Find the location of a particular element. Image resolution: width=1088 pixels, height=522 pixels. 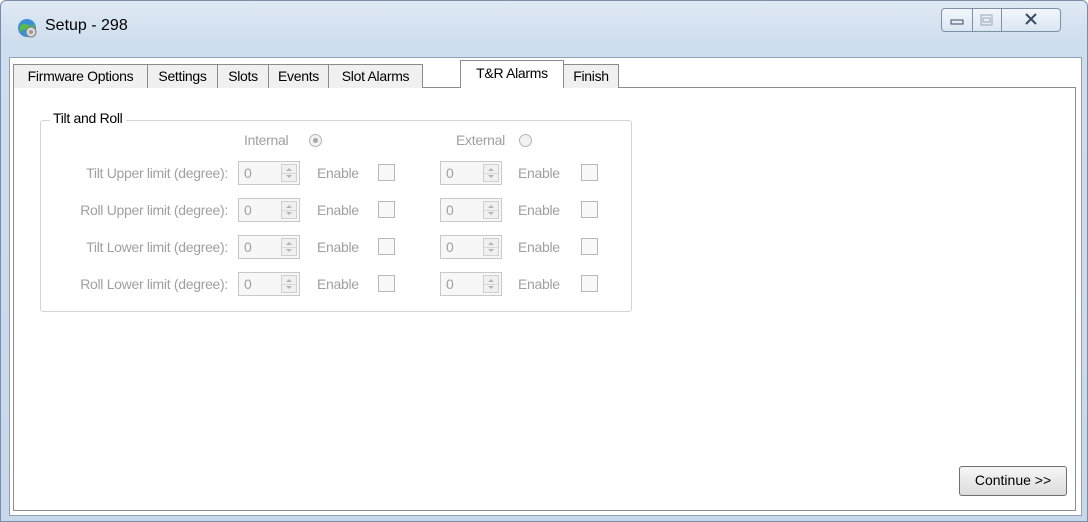

internal-label: Internal is located at coordinates (266, 140).